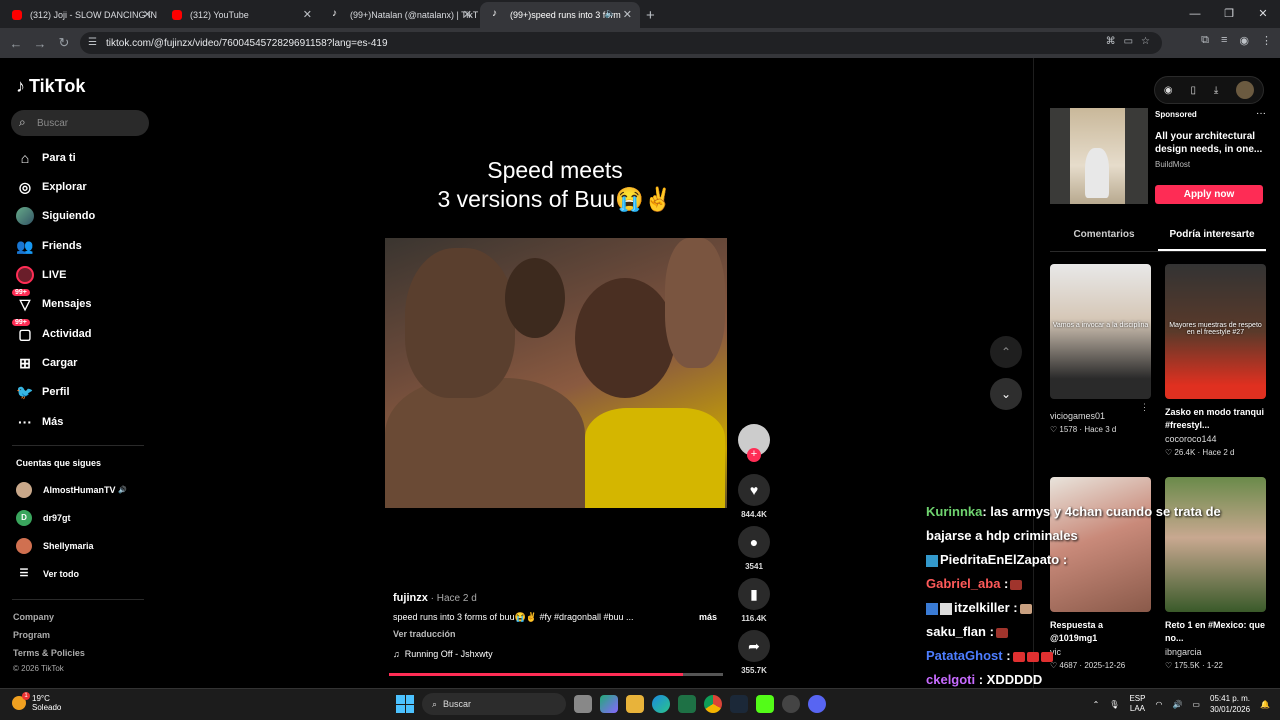 The image size is (1280, 720). I want to click on nav-actividad: ▢ 99+ Actividad, so click(52, 332).